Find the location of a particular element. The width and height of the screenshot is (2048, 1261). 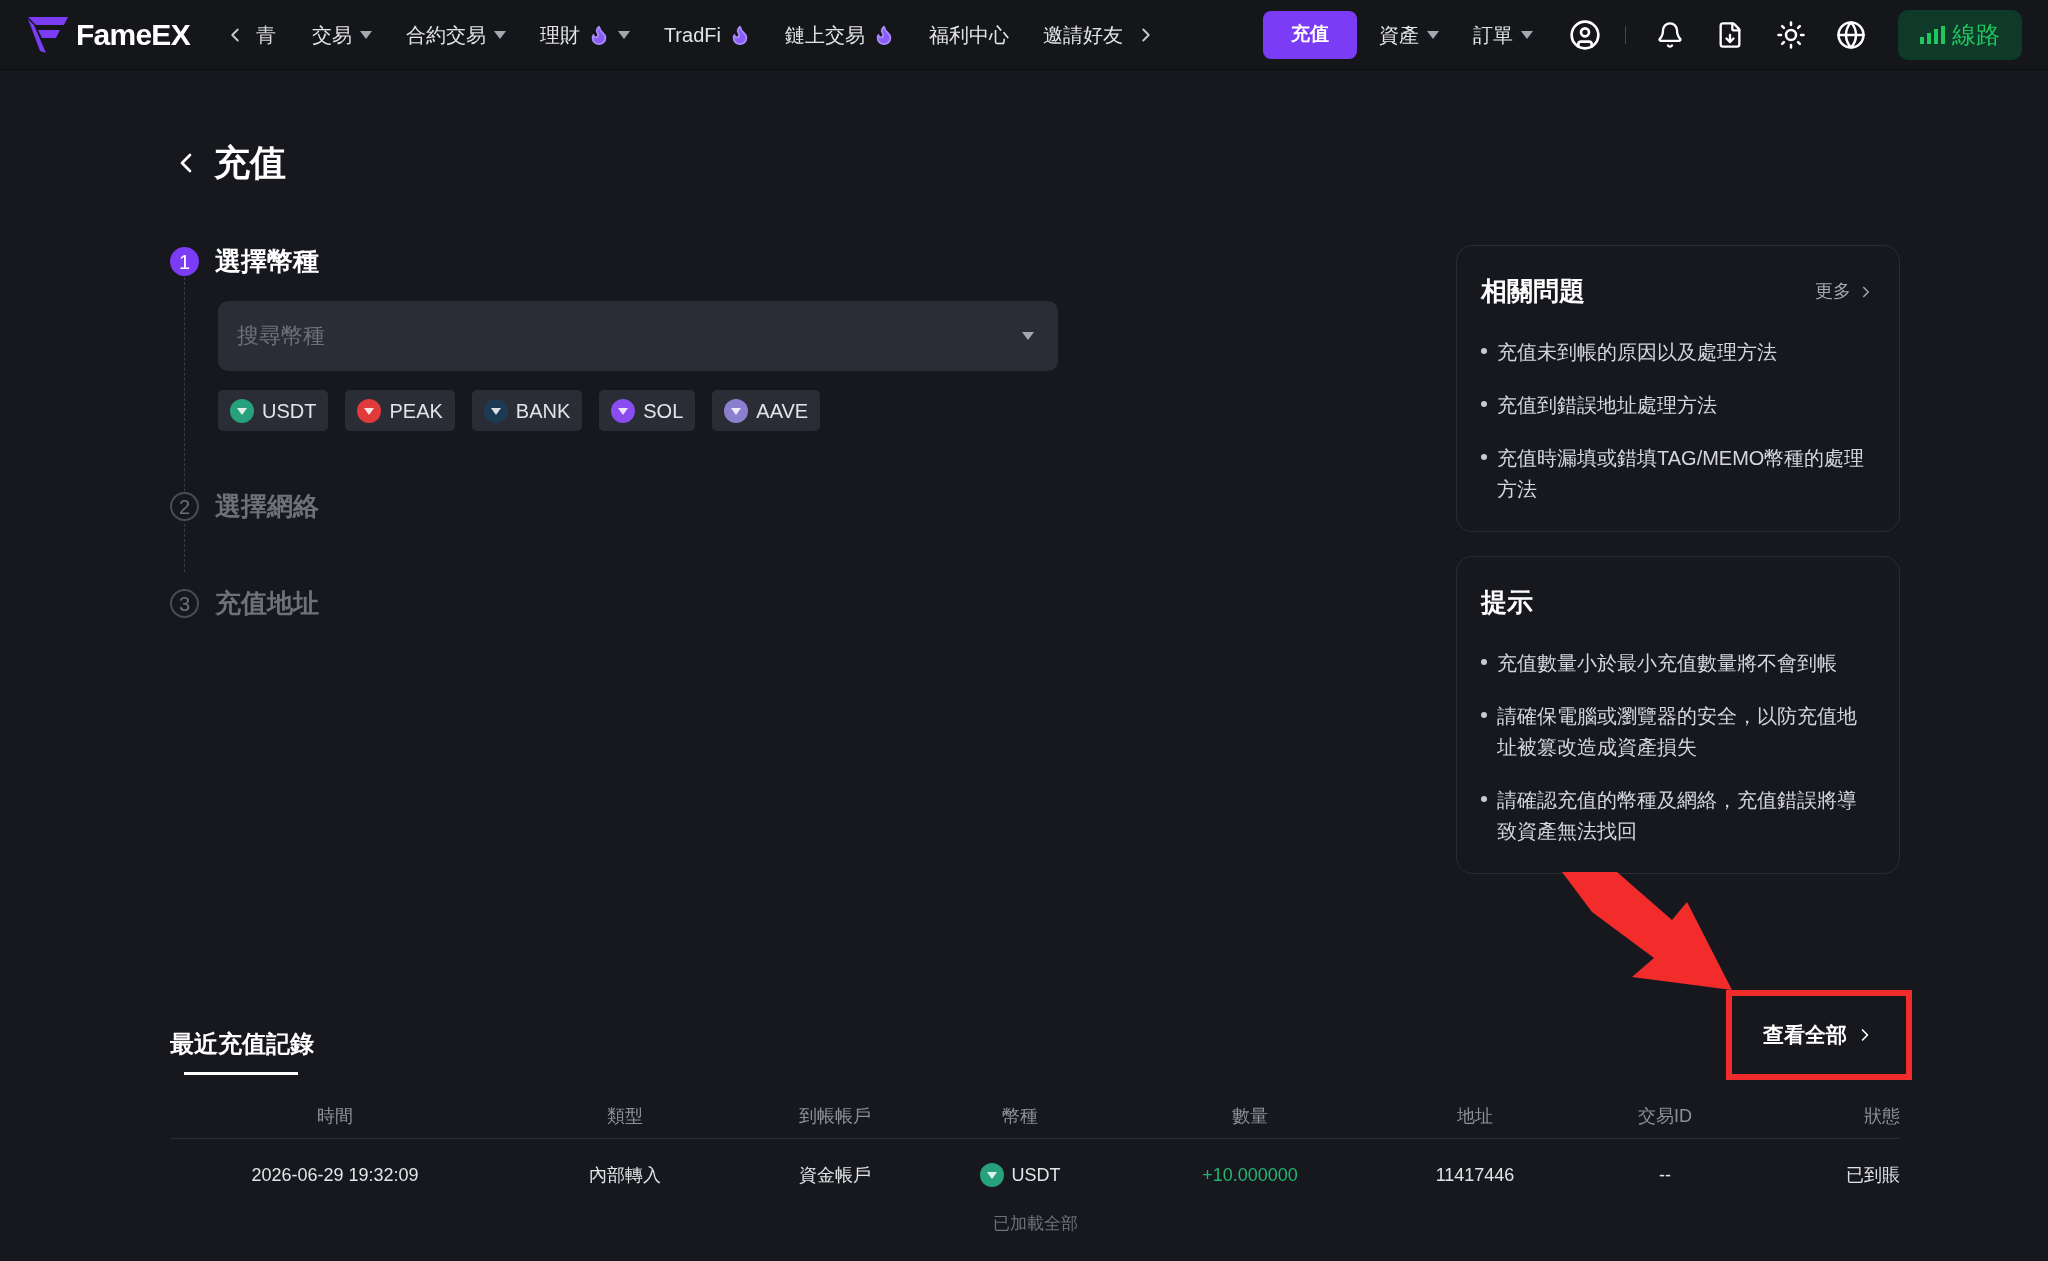

column-header: 地址 is located at coordinates (1475, 1116).